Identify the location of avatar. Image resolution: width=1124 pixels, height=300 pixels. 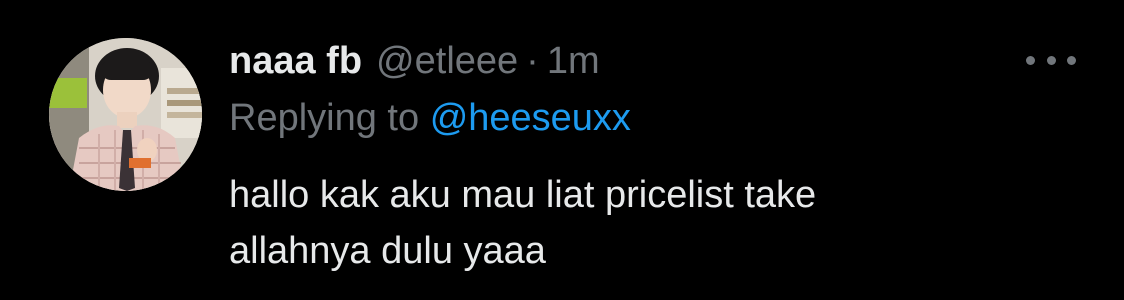
(125, 114).